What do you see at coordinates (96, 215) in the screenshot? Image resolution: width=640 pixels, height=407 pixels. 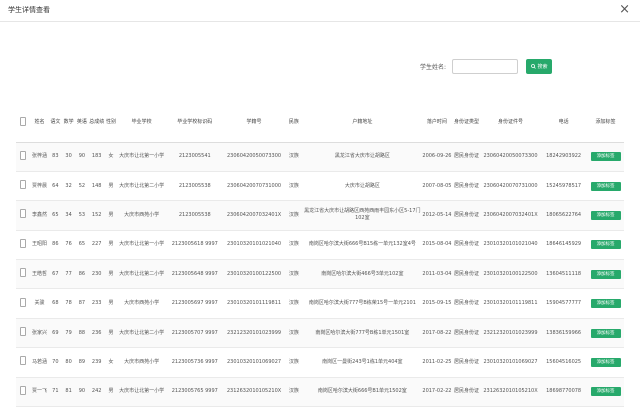 I see `cell-total: 152` at bounding box center [96, 215].